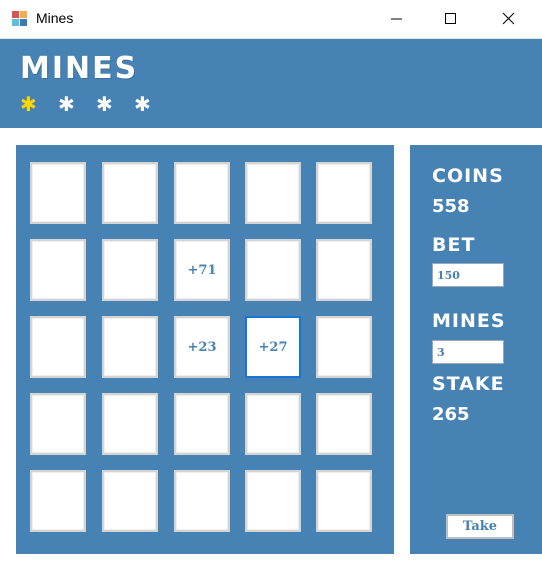  What do you see at coordinates (454, 245) in the screenshot?
I see `bet-label: BET` at bounding box center [454, 245].